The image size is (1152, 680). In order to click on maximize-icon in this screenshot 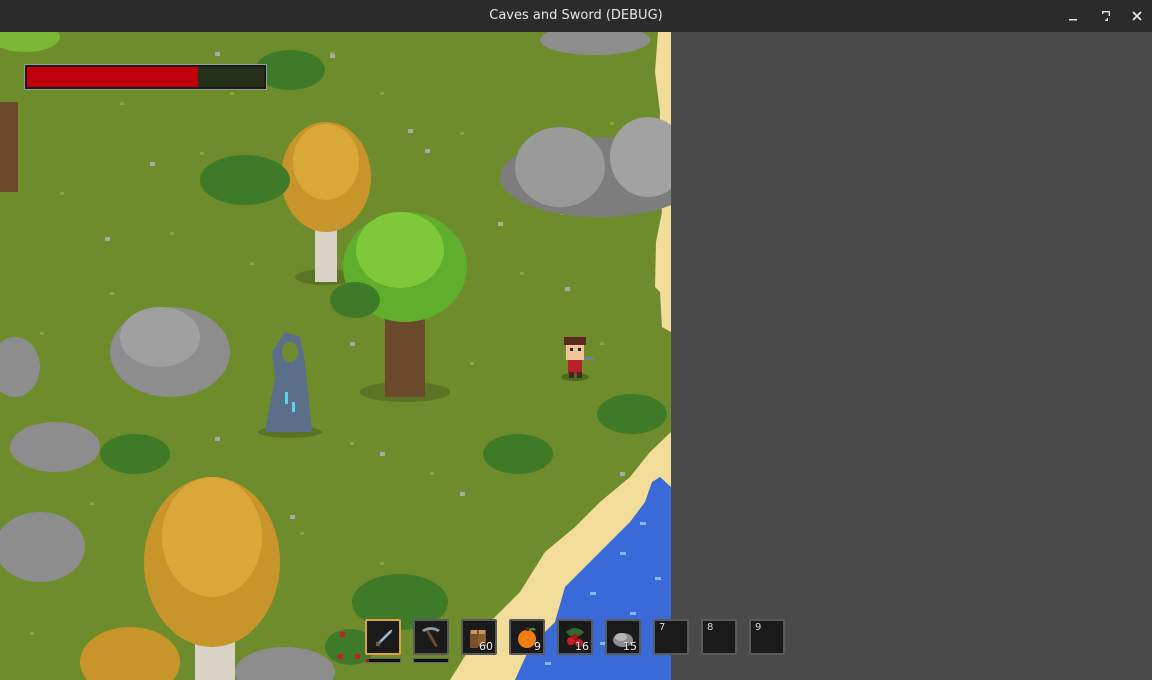, I will do `click(1106, 16)`.